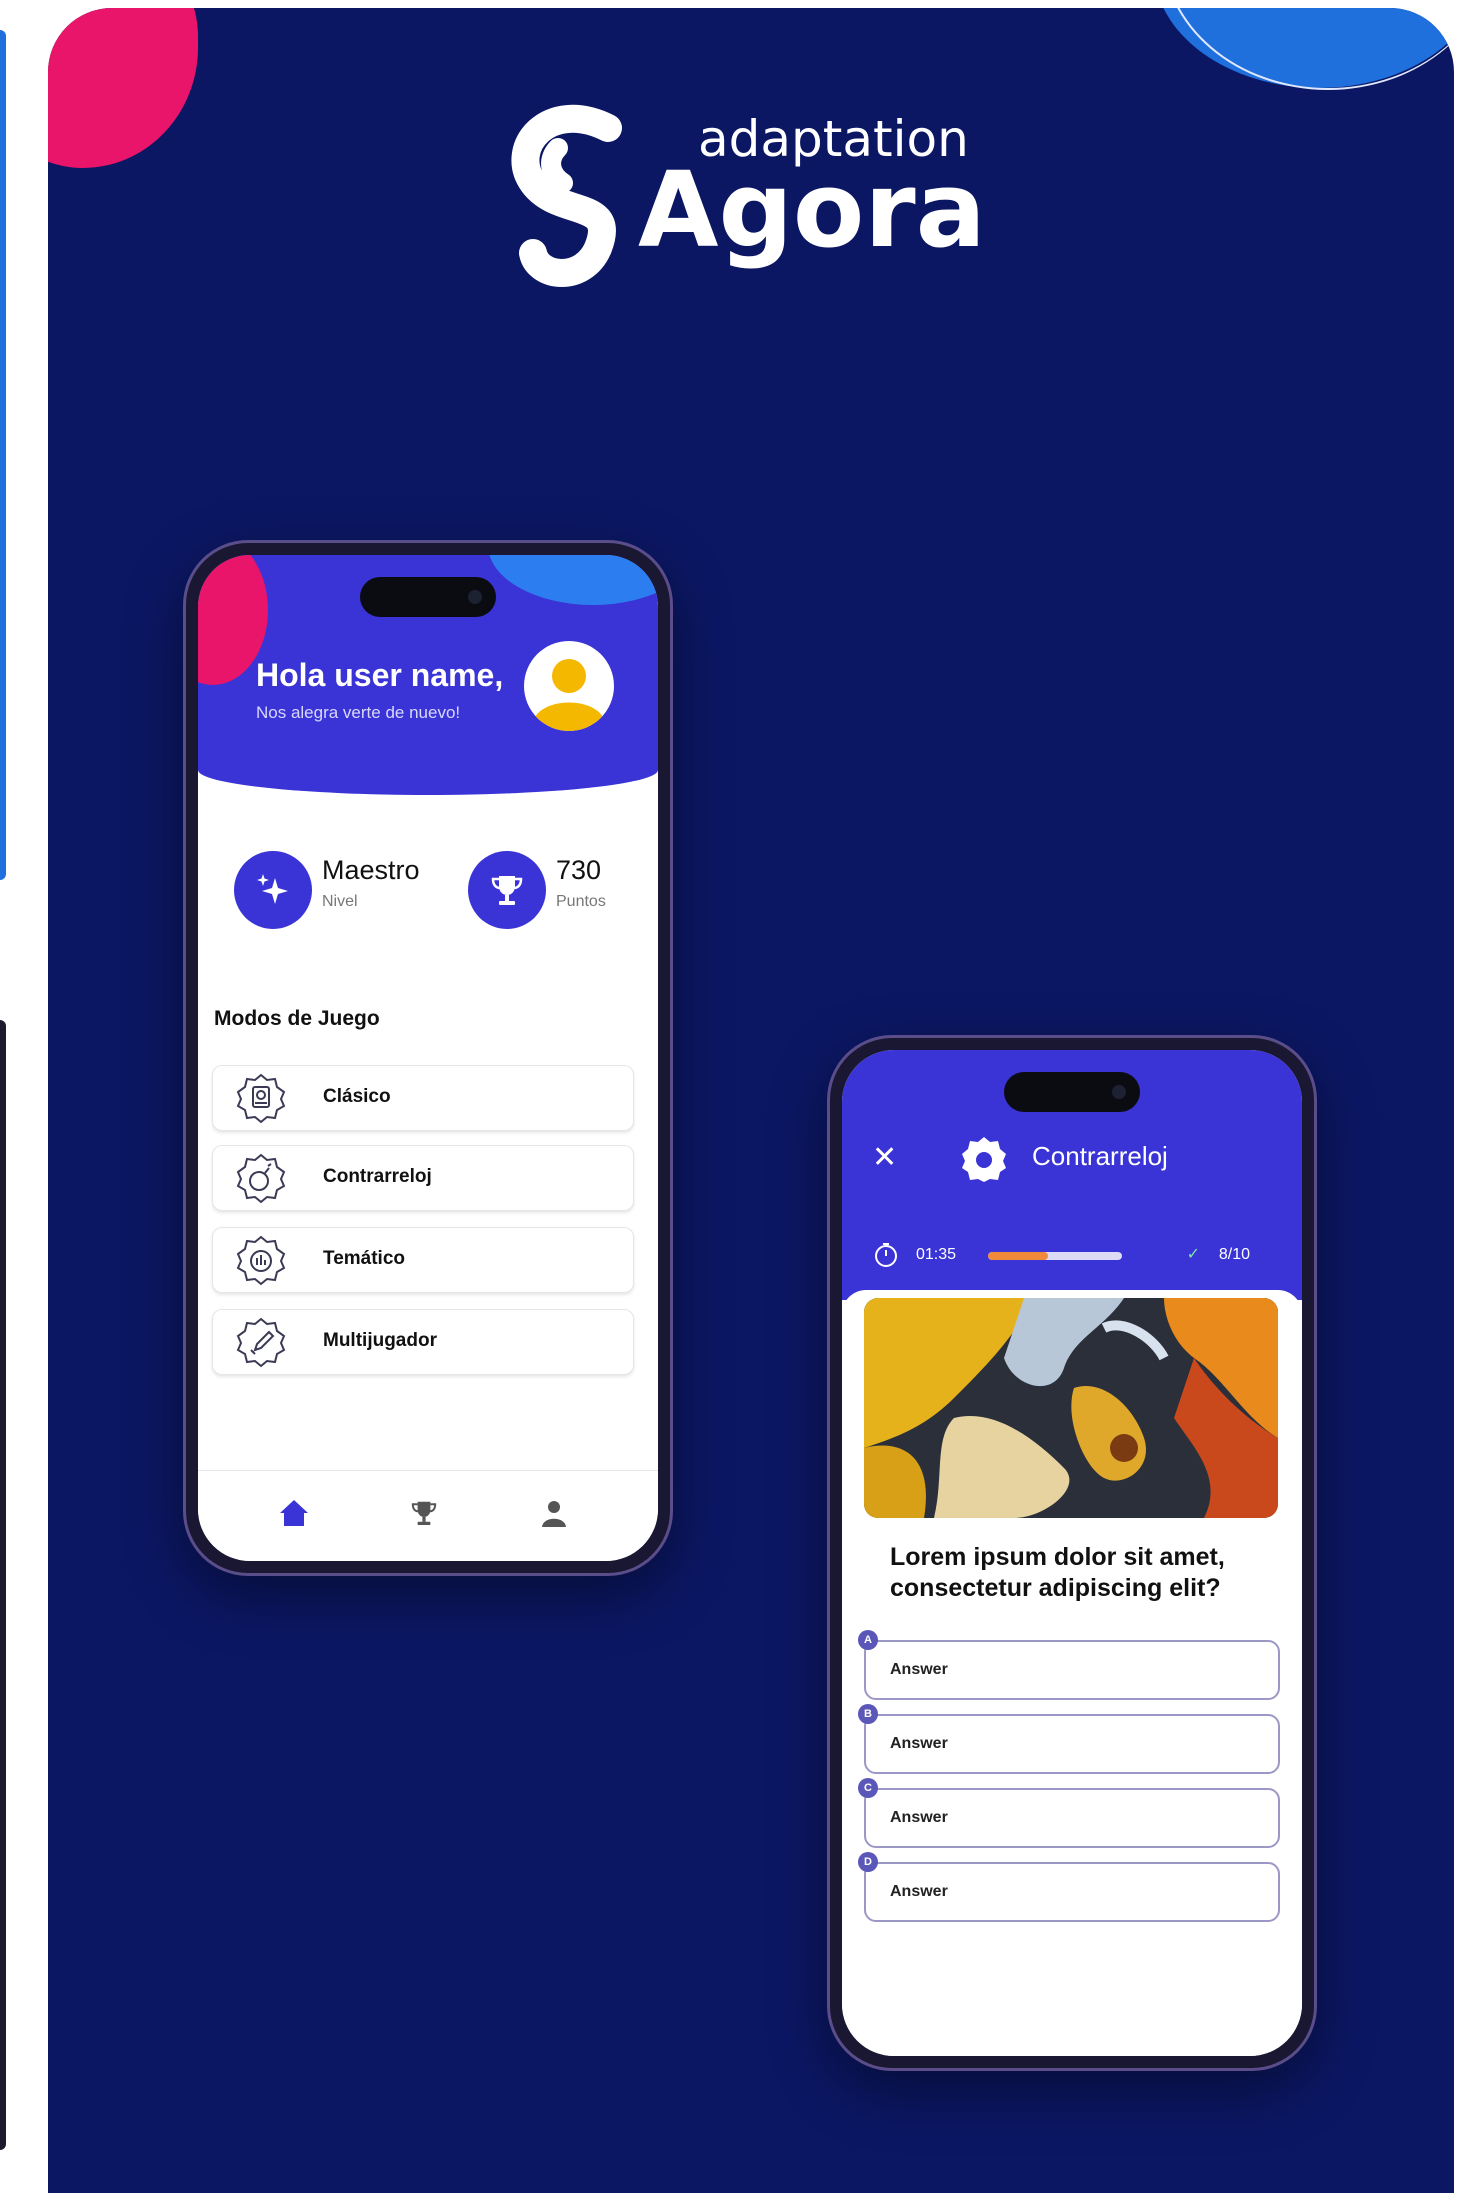 The height and width of the screenshot is (2193, 1475). What do you see at coordinates (261, 1342) in the screenshot?
I see `swords-icon` at bounding box center [261, 1342].